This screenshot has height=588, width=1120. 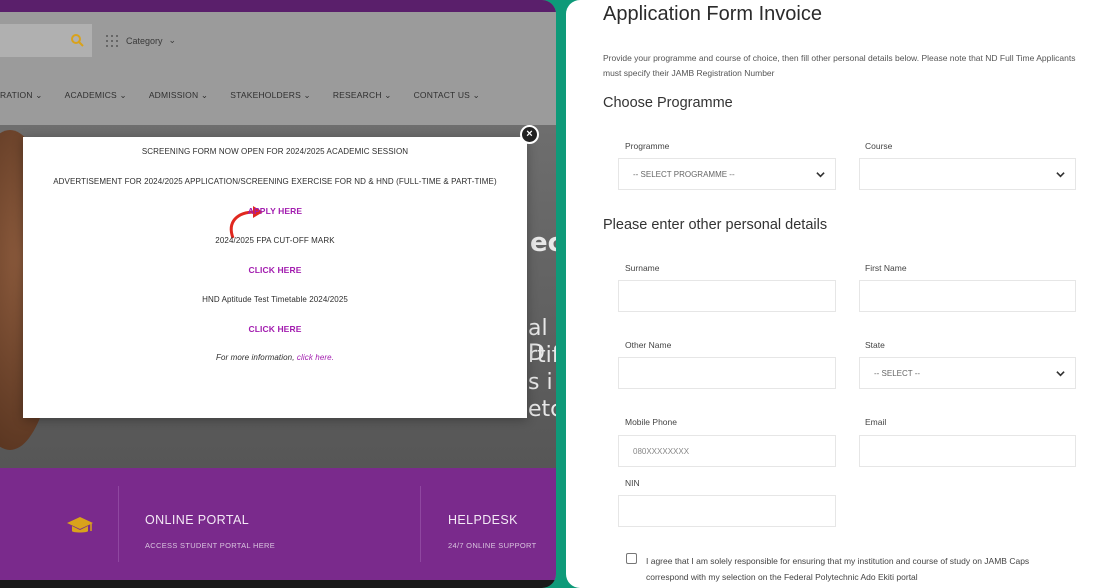 I want to click on hero-text-fragment: ec, so click(x=543, y=243).